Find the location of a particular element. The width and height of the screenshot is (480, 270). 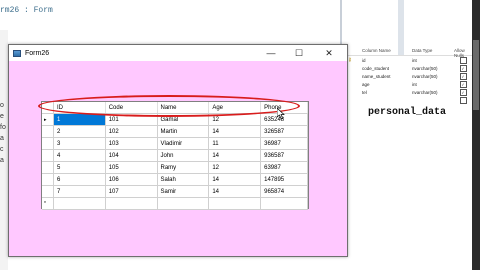

designer-row: name_student nvarchar(50) ✓ is located at coordinates (410, 76).